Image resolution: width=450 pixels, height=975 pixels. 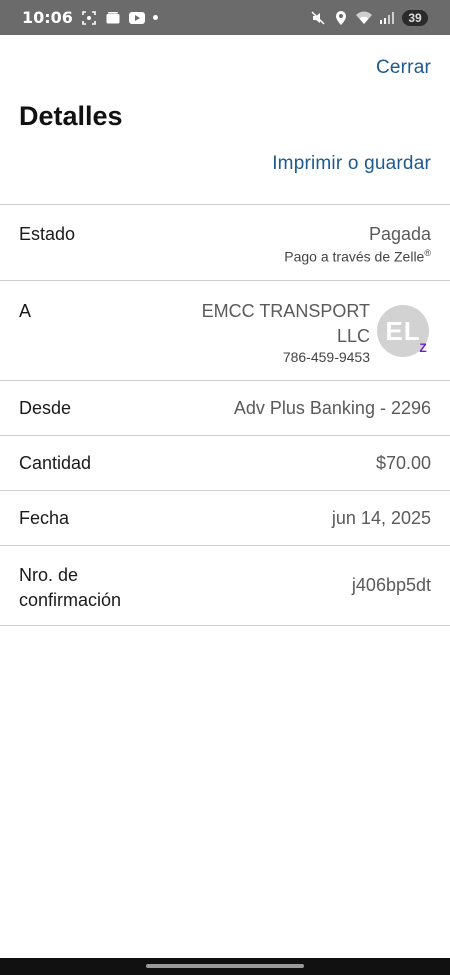 I want to click on date-value: jun 14, 2025, so click(x=381, y=517).